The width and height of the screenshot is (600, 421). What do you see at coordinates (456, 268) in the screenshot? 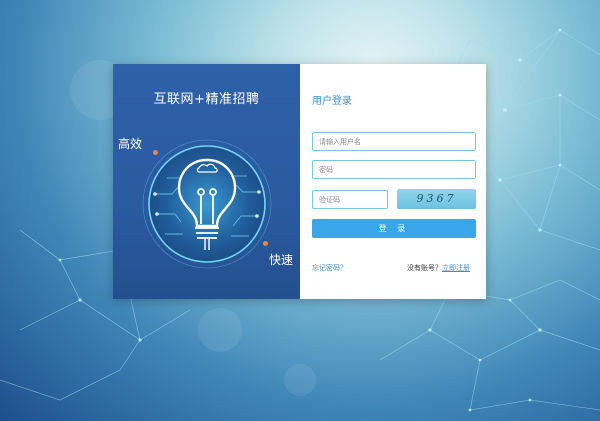
I see `register-link: 立即注册` at bounding box center [456, 268].